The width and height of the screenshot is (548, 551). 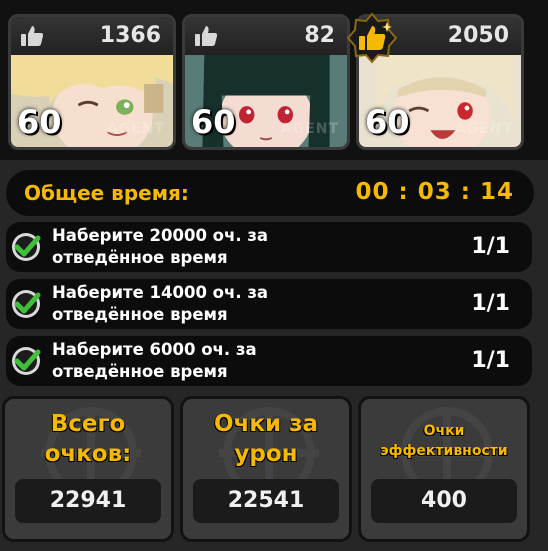 What do you see at coordinates (92, 82) in the screenshot?
I see `agent-card-1: 1366 60 AGENT` at bounding box center [92, 82].